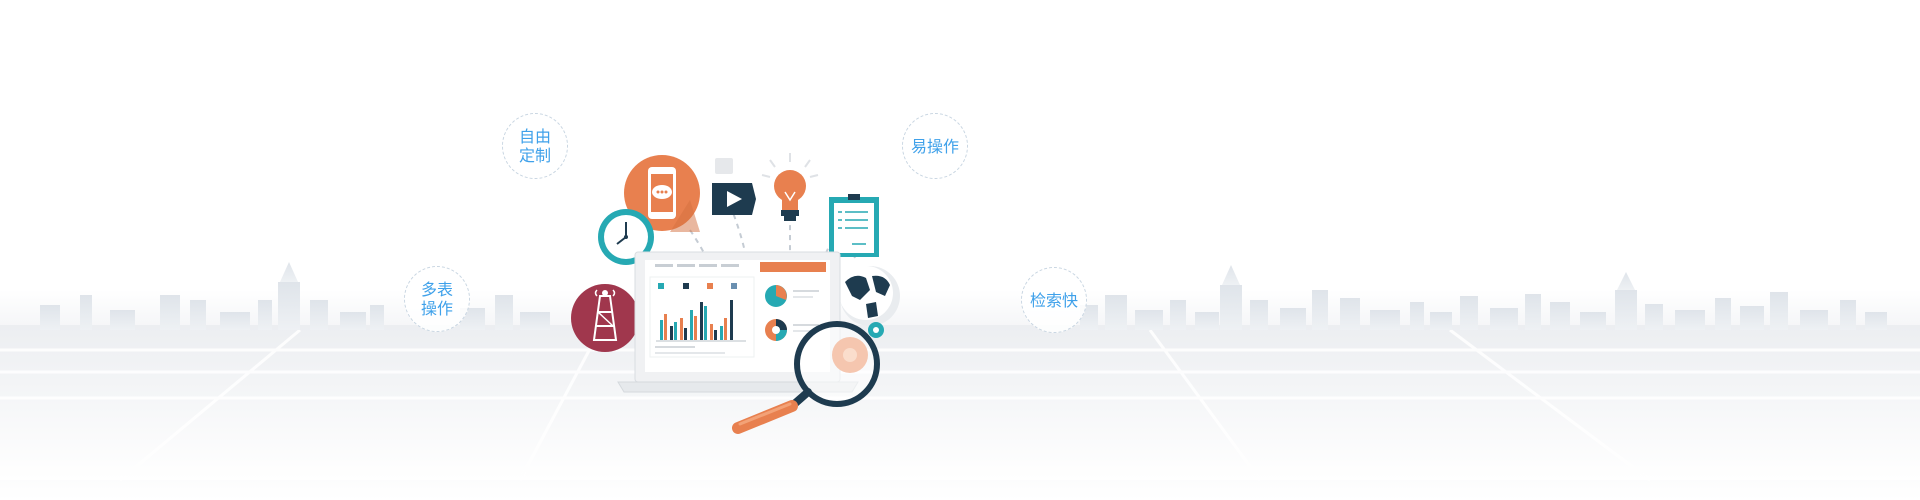 This screenshot has width=1920, height=500. I want to click on lightbulb-icon, so click(790, 187).